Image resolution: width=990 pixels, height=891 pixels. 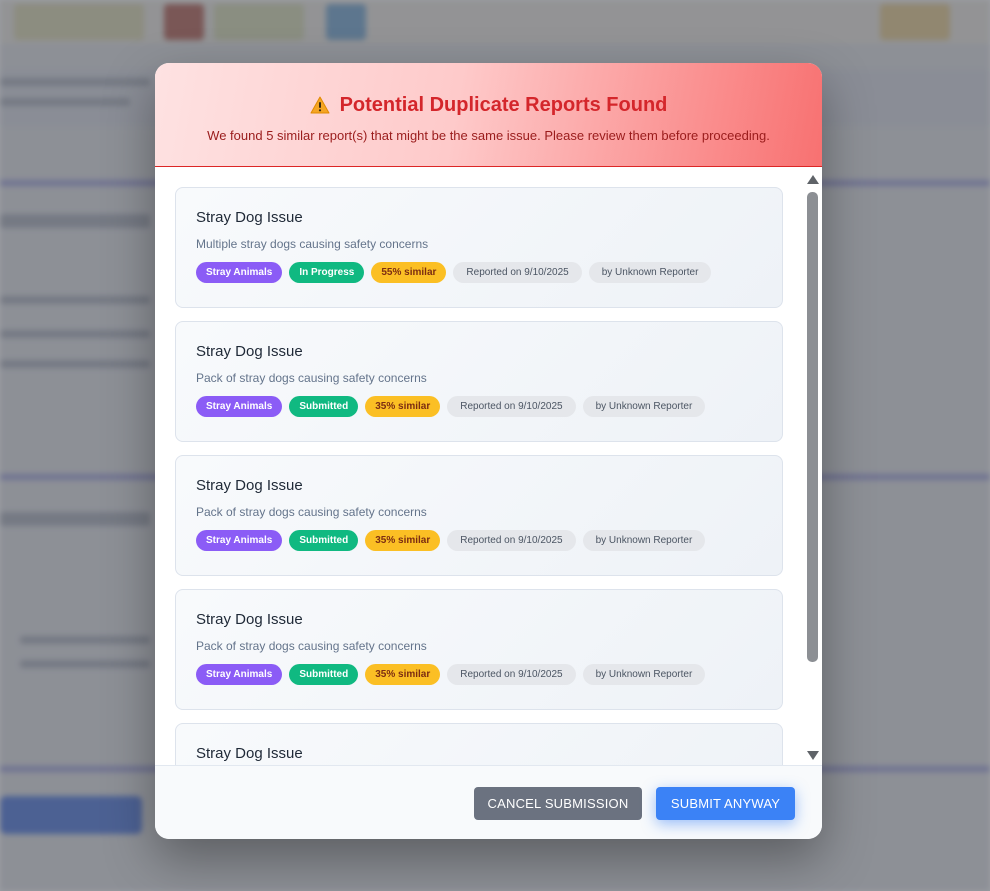 What do you see at coordinates (503, 105) in the screenshot?
I see `modal-title-text: Potential Duplicate Reports Found` at bounding box center [503, 105].